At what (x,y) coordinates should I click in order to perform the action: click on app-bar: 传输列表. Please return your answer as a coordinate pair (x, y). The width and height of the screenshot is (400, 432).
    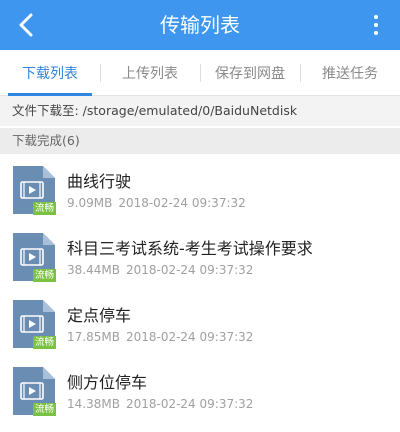
    Looking at the image, I should click on (200, 25).